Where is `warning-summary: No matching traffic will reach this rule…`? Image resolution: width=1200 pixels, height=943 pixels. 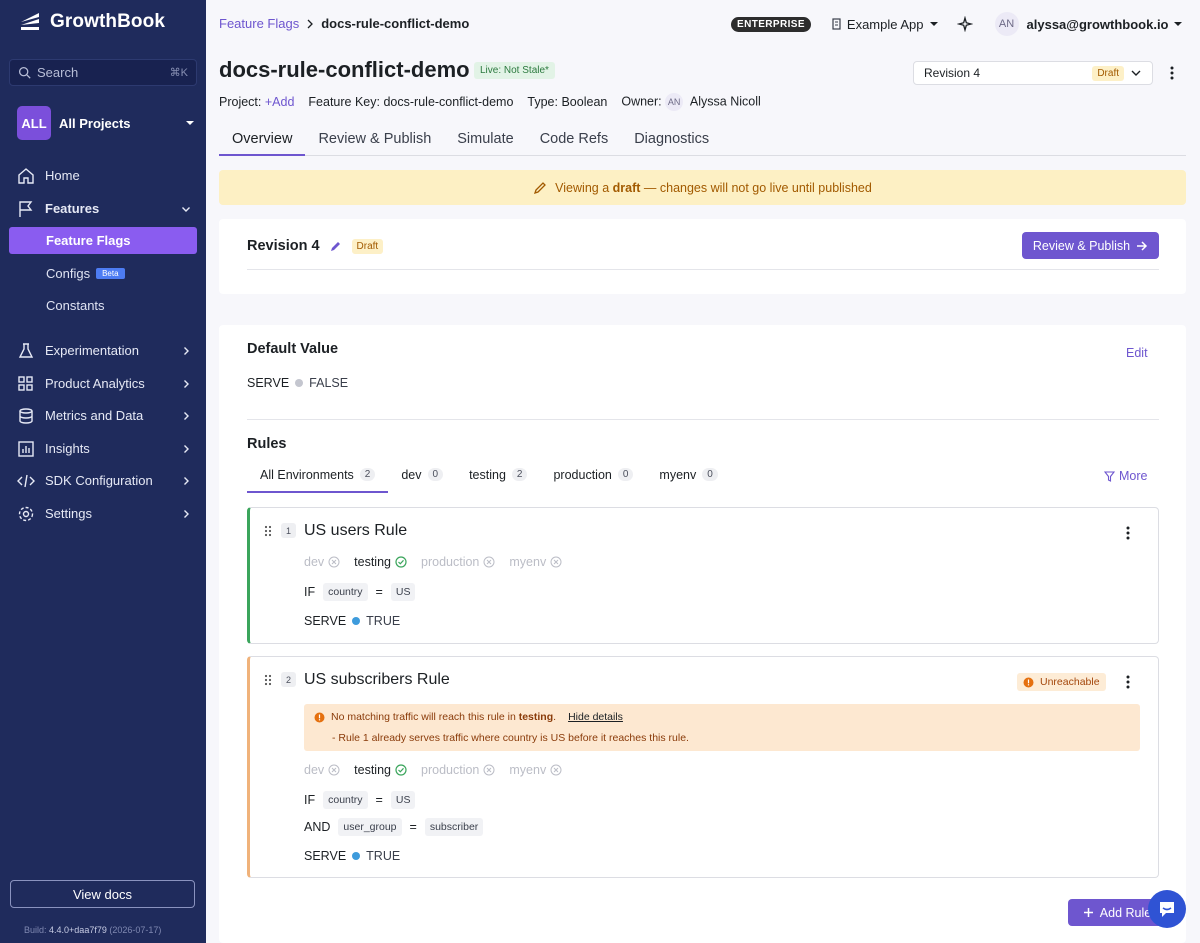
warning-summary: No matching traffic will reach this rule… is located at coordinates (468, 717).